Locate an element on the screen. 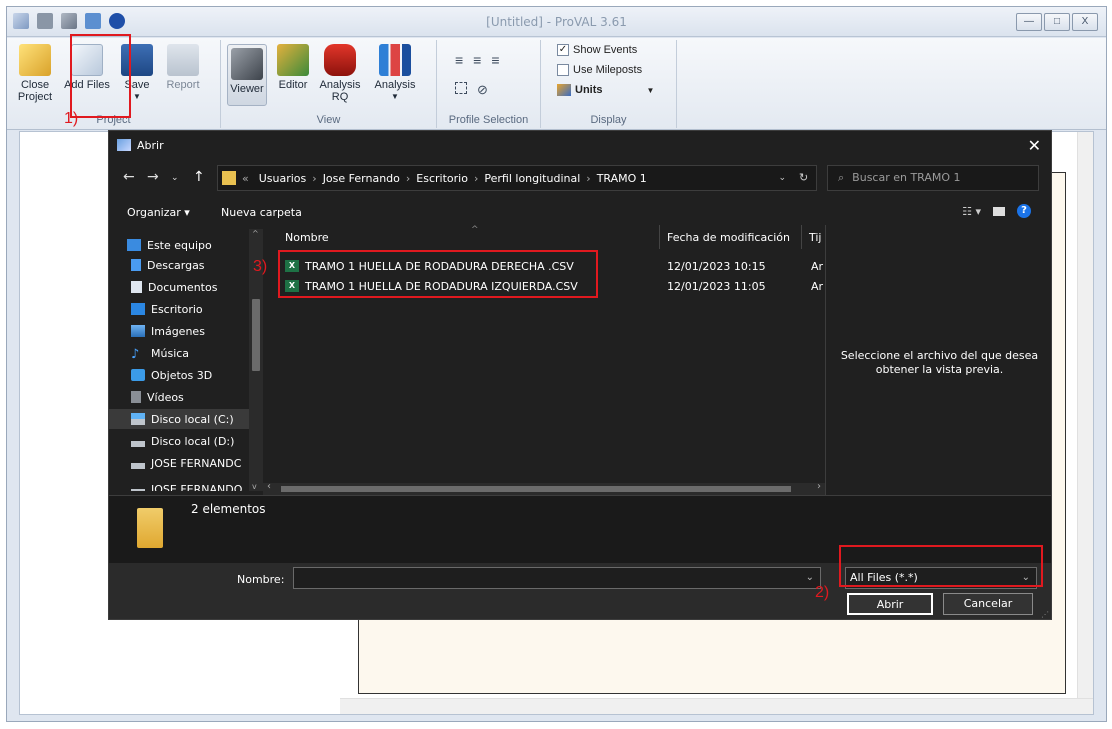 The image size is (1112, 729). scroll-right-icon: › is located at coordinates (819, 486).